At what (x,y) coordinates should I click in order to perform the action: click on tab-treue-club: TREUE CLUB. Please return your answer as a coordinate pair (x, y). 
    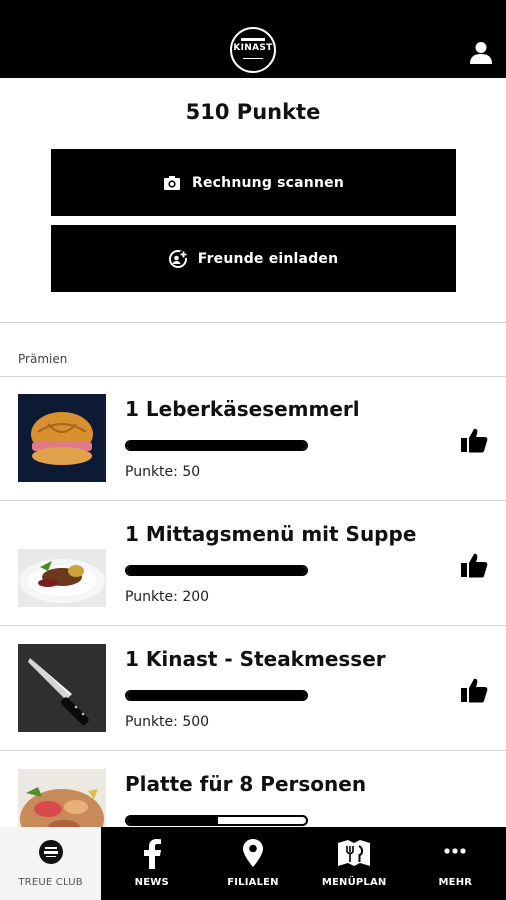
    Looking at the image, I should click on (51, 863).